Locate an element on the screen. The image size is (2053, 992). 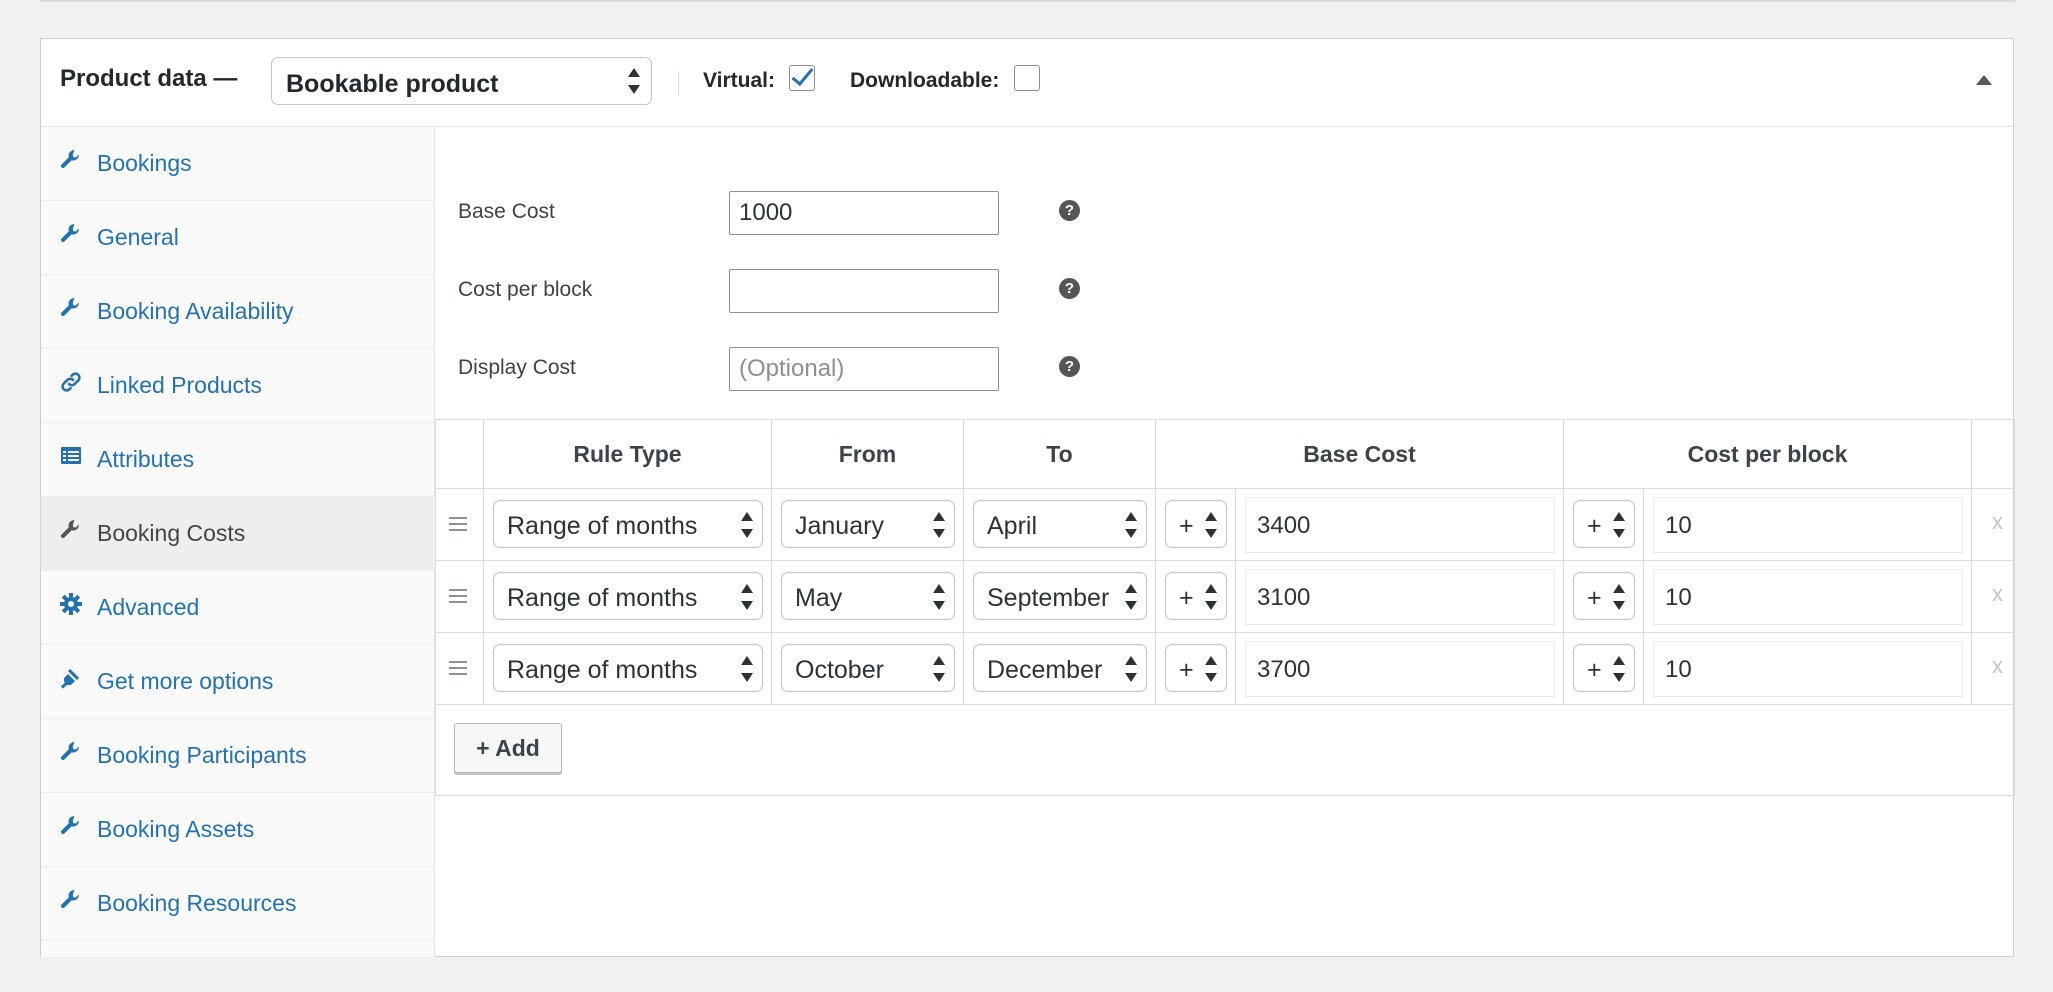
base-cost-label: Base Cost is located at coordinates (506, 211).